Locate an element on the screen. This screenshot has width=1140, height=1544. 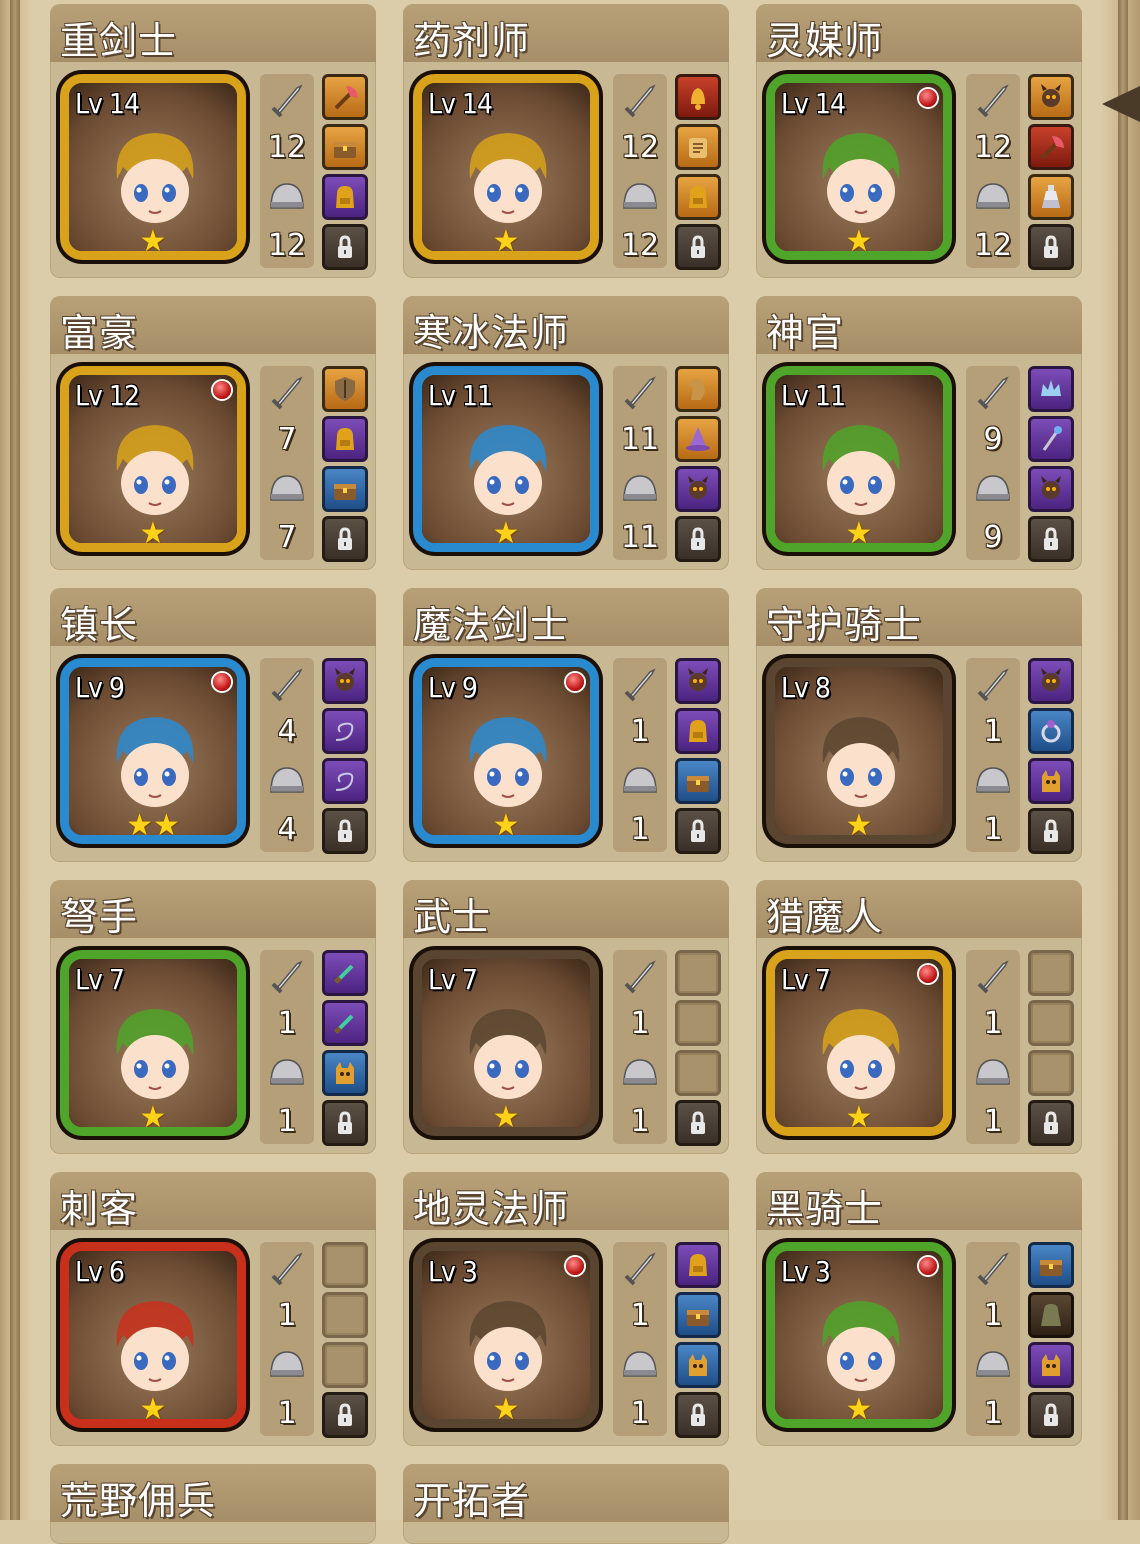
hero-portrait: Lv 6 ★ is located at coordinates (153, 1335).